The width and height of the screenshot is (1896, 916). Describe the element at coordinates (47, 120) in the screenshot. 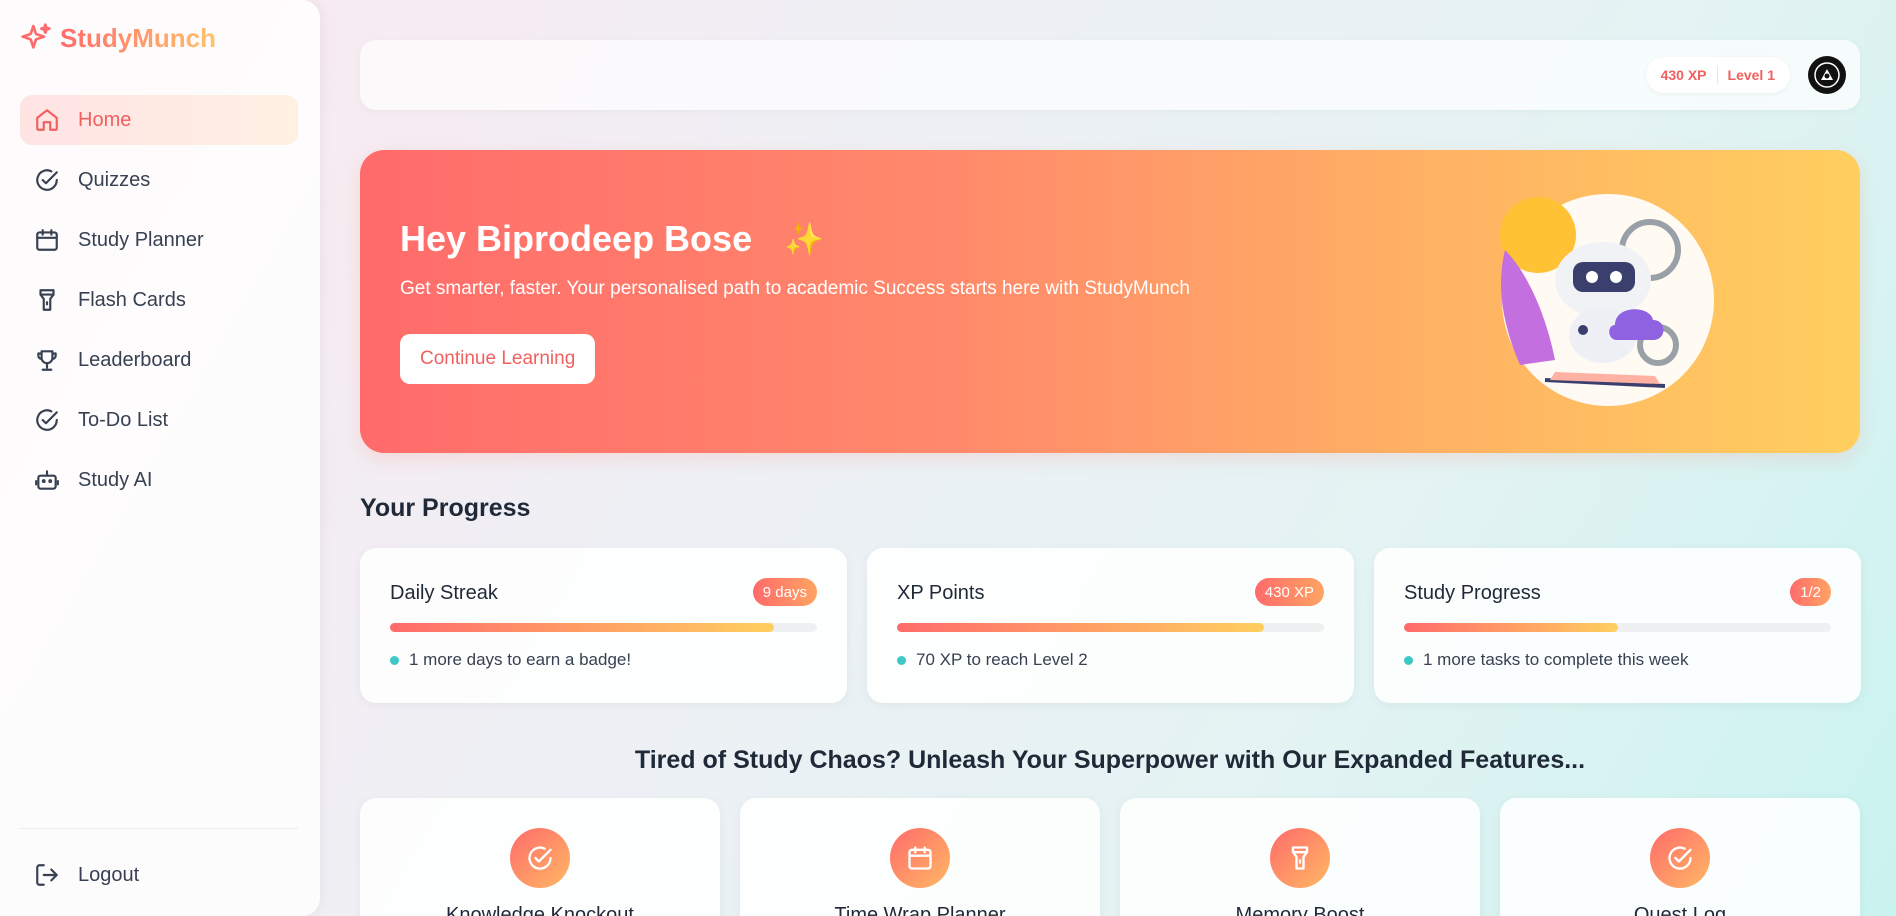

I see `home-icon` at that location.